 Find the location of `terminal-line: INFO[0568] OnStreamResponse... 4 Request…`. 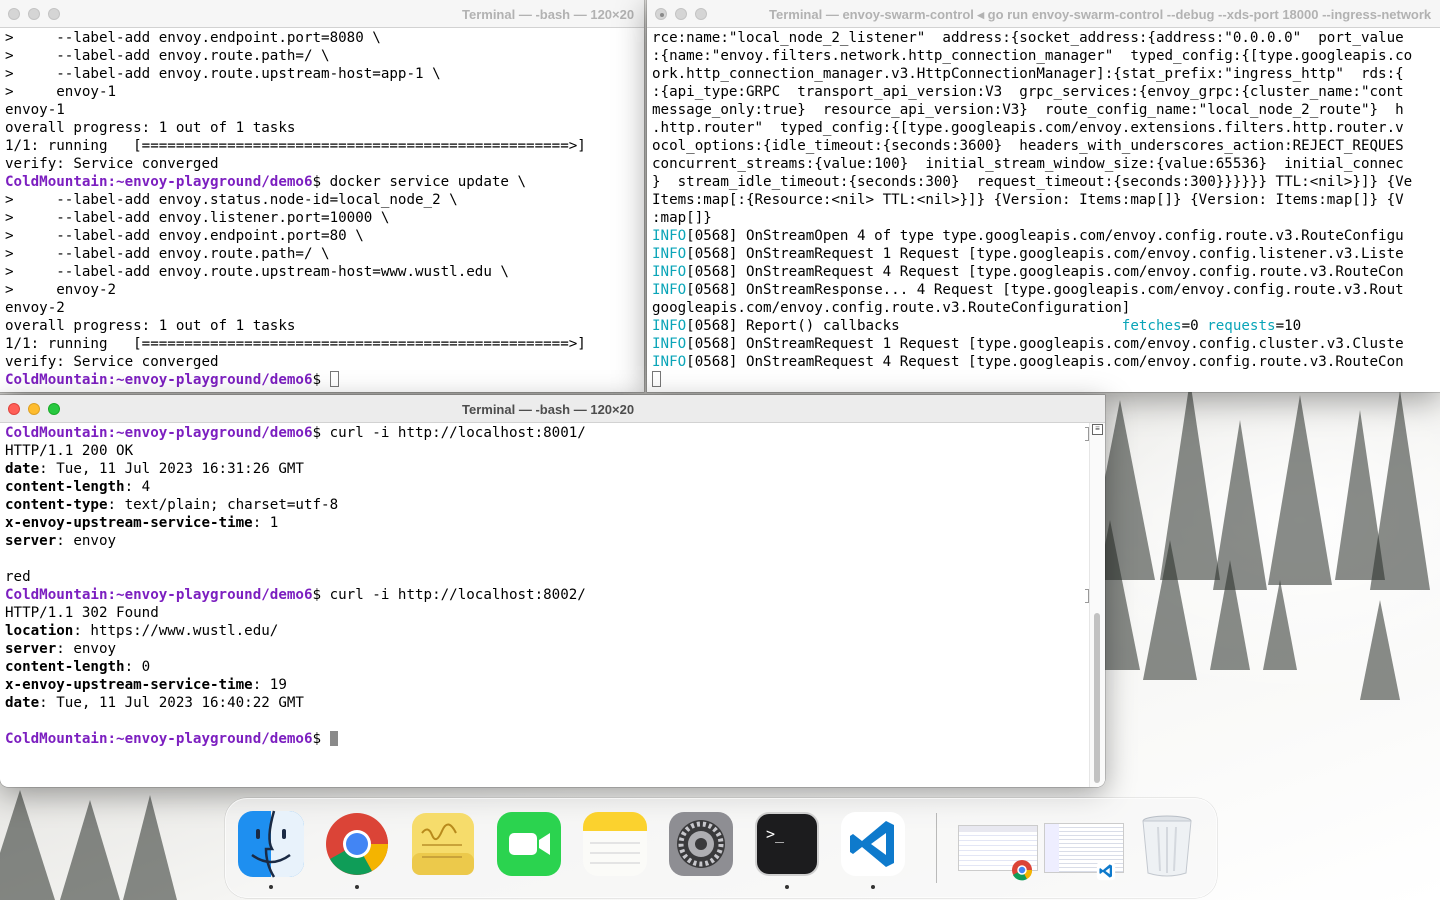

terminal-line: INFO[0568] OnStreamResponse... 4 Request… is located at coordinates (1043, 290).